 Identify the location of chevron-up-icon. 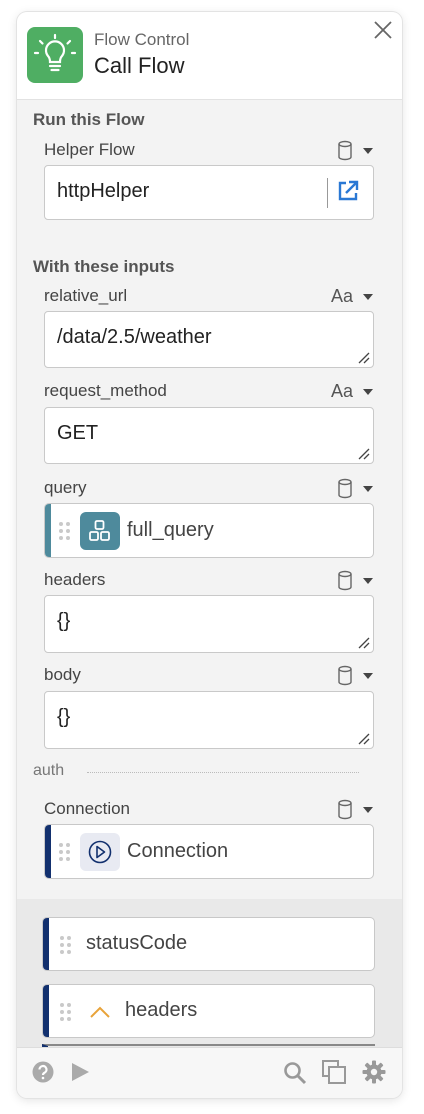
(100, 1012).